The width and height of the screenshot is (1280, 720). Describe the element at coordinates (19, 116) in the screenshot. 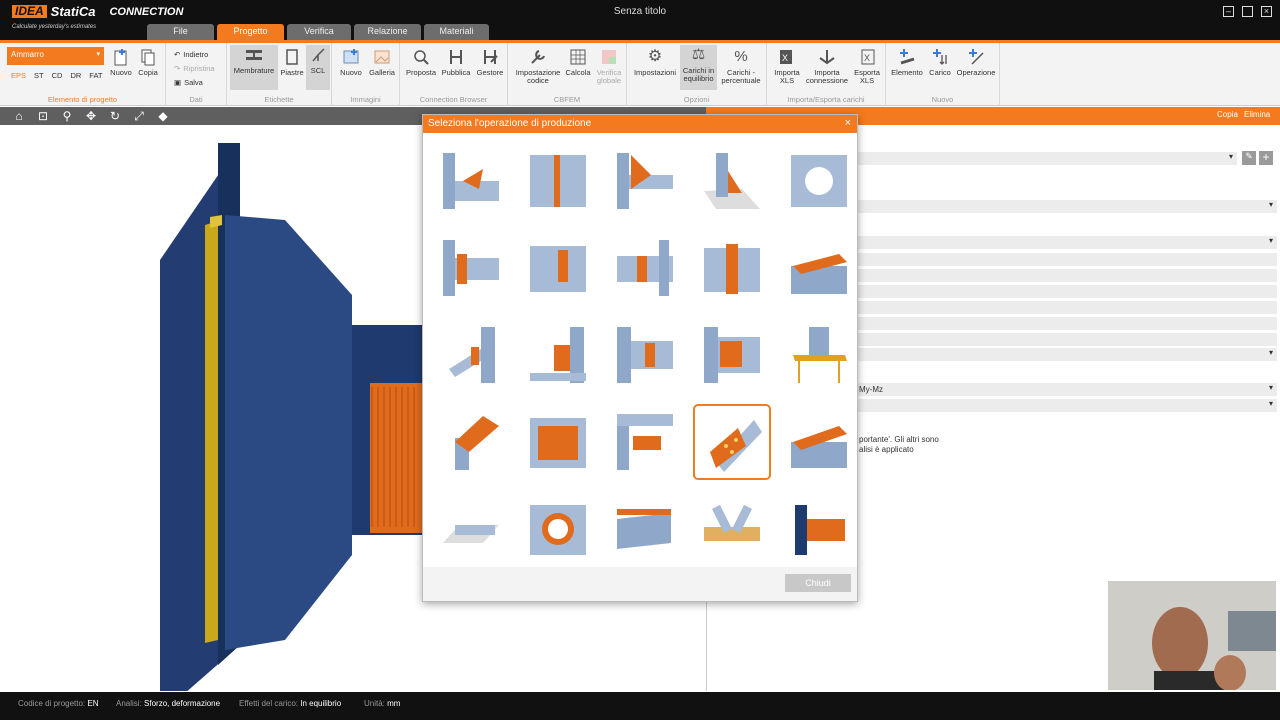

I see `home-icon: ⌂` at that location.